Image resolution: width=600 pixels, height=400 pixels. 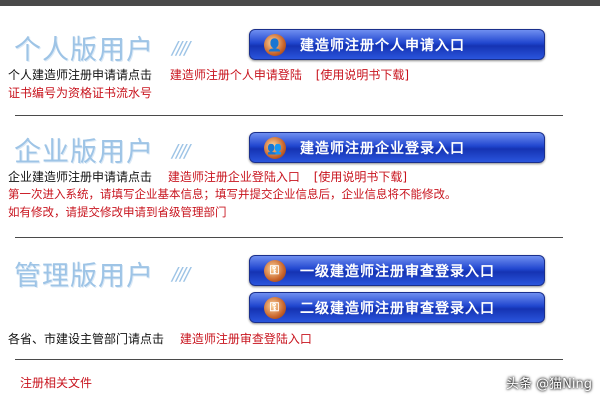 I want to click on enterprise-slashes: ////, so click(x=181, y=151).